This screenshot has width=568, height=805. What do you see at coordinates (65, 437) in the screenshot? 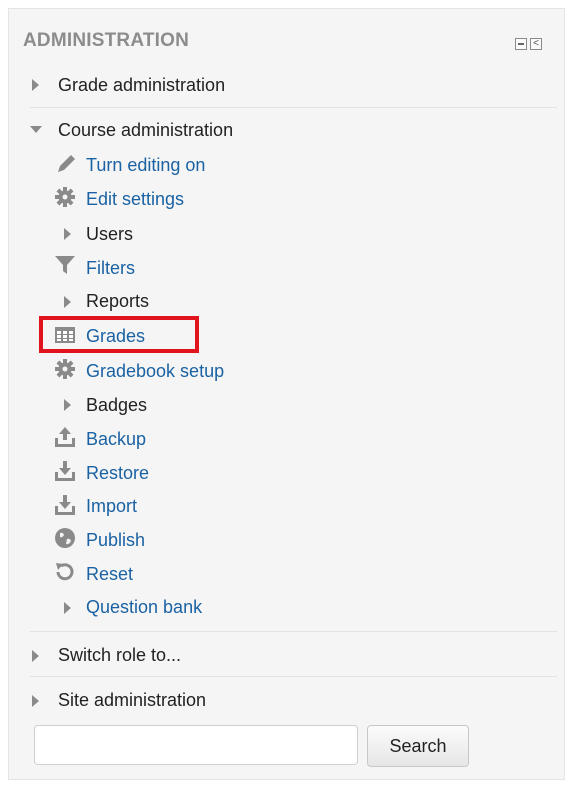
I see `upload-icon` at bounding box center [65, 437].